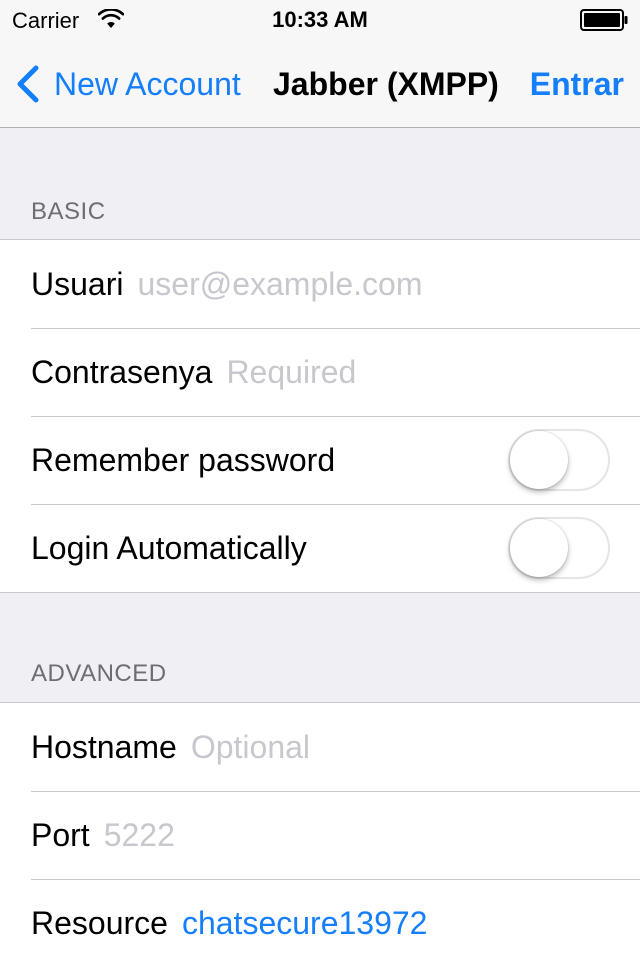 The height and width of the screenshot is (960, 640). Describe the element at coordinates (68, 211) in the screenshot. I see `section-header-basic: BASIC` at that location.